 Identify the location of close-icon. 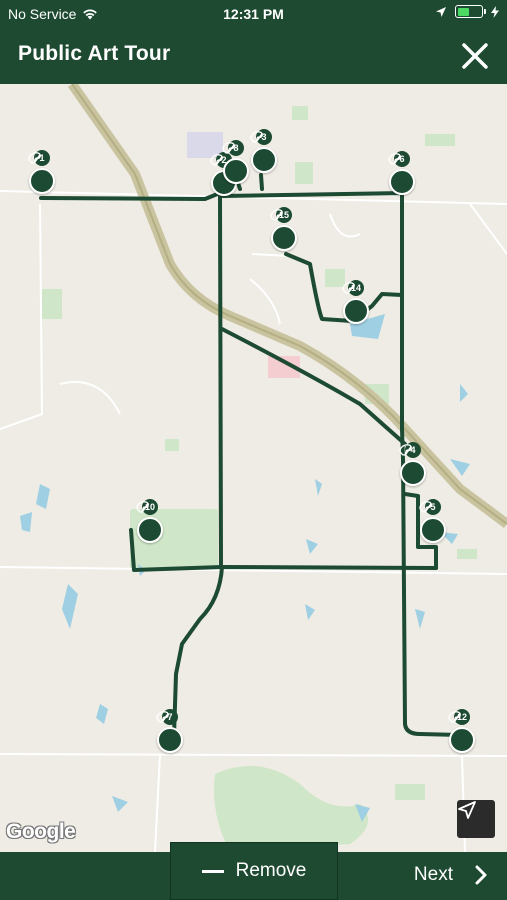
(475, 56).